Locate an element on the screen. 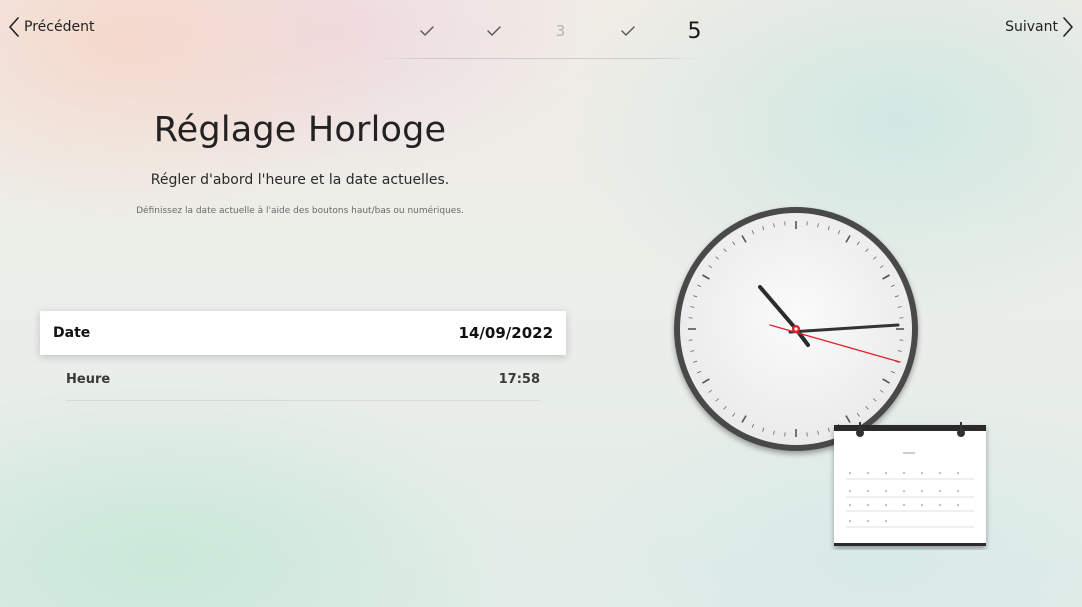 Image resolution: width=1082 pixels, height=607 pixels. step-5-number: 5 is located at coordinates (694, 31).